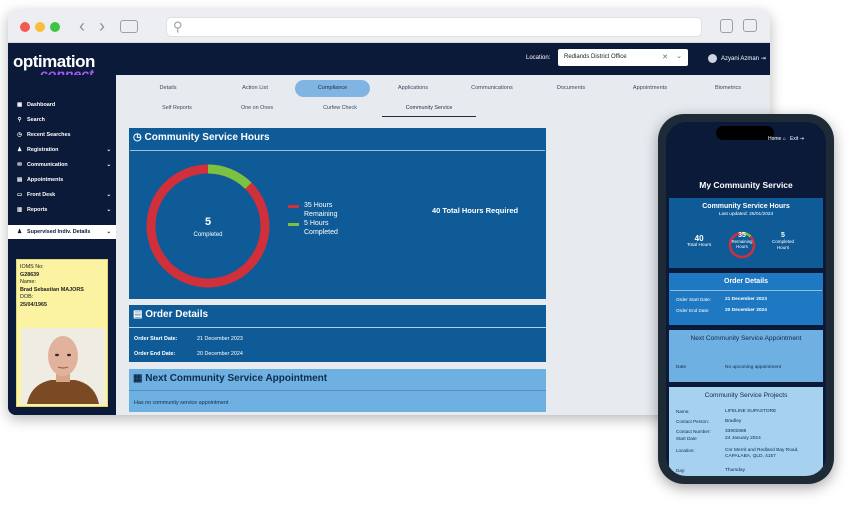 The width and height of the screenshot is (861, 508). Describe the element at coordinates (257, 111) in the screenshot. I see `subtab-one-on-ones: One on Ones` at that location.